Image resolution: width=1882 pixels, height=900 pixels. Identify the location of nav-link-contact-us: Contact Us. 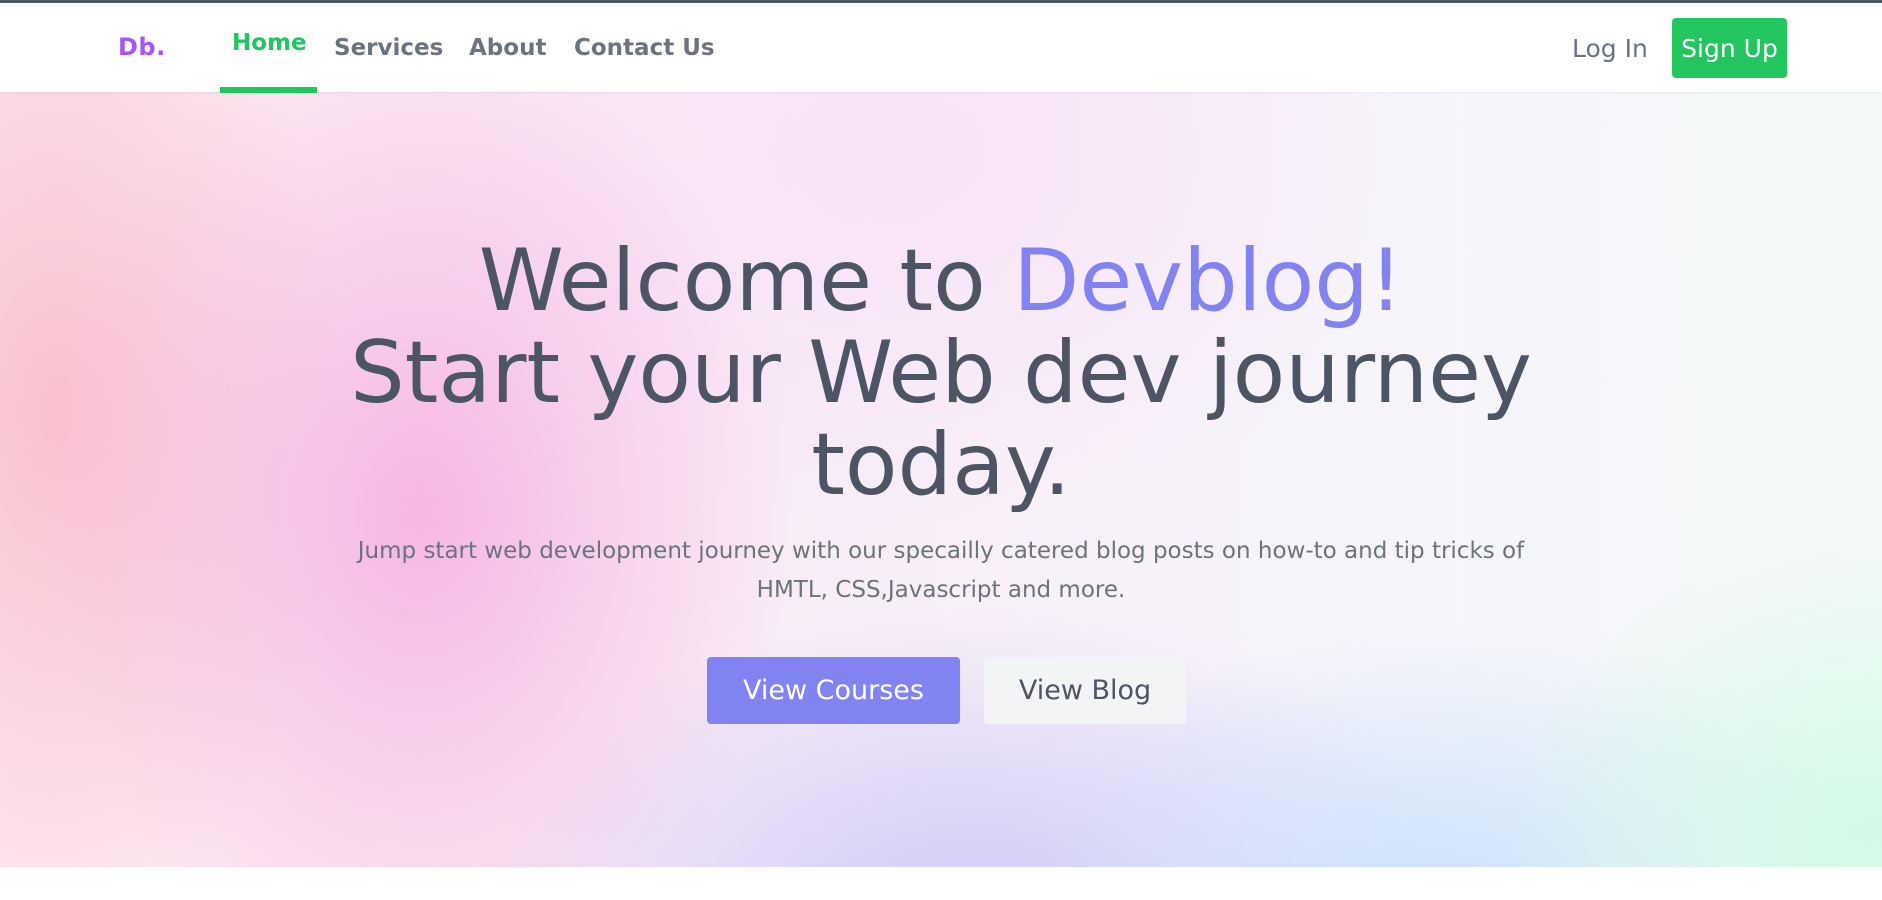
(644, 48).